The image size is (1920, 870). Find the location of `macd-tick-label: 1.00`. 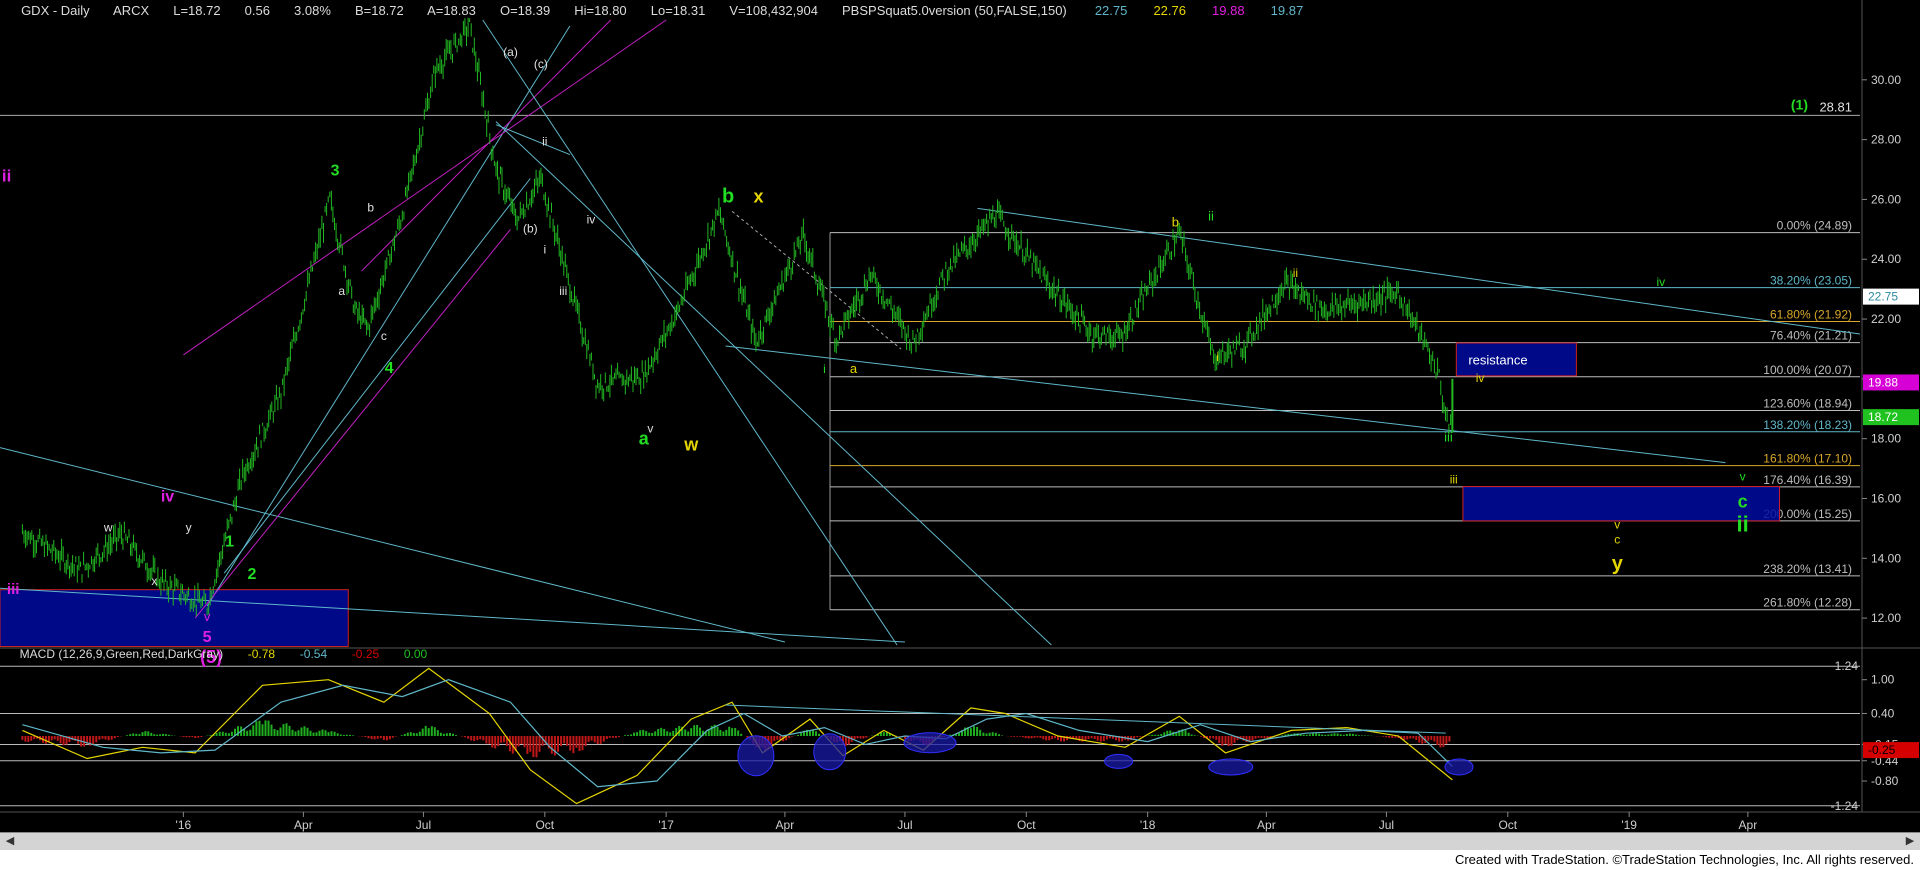

macd-tick-label: 1.00 is located at coordinates (1883, 680).